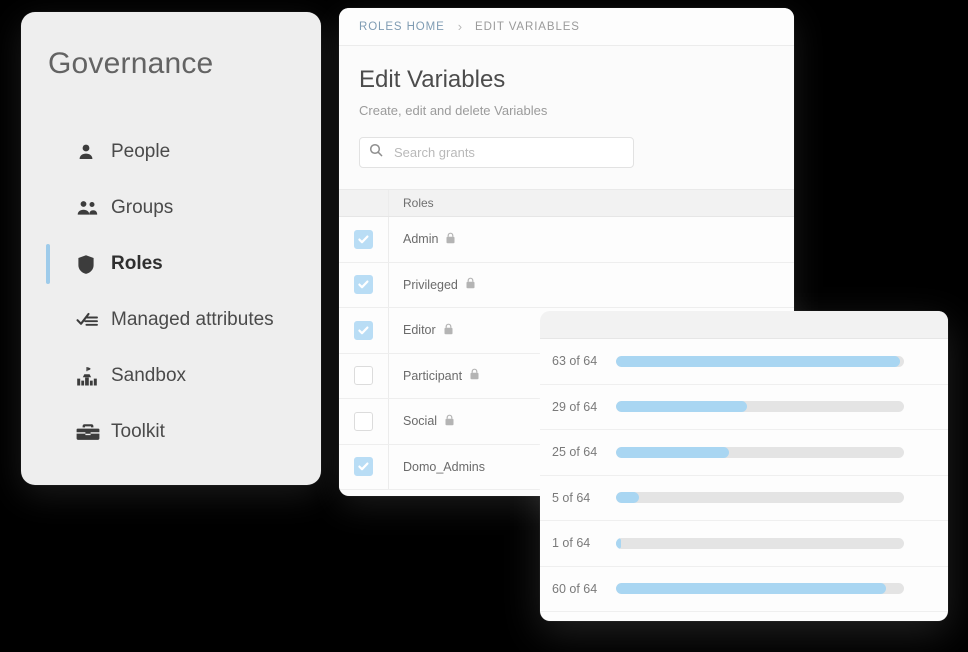  What do you see at coordinates (502, 152) in the screenshot?
I see `search-input` at bounding box center [502, 152].